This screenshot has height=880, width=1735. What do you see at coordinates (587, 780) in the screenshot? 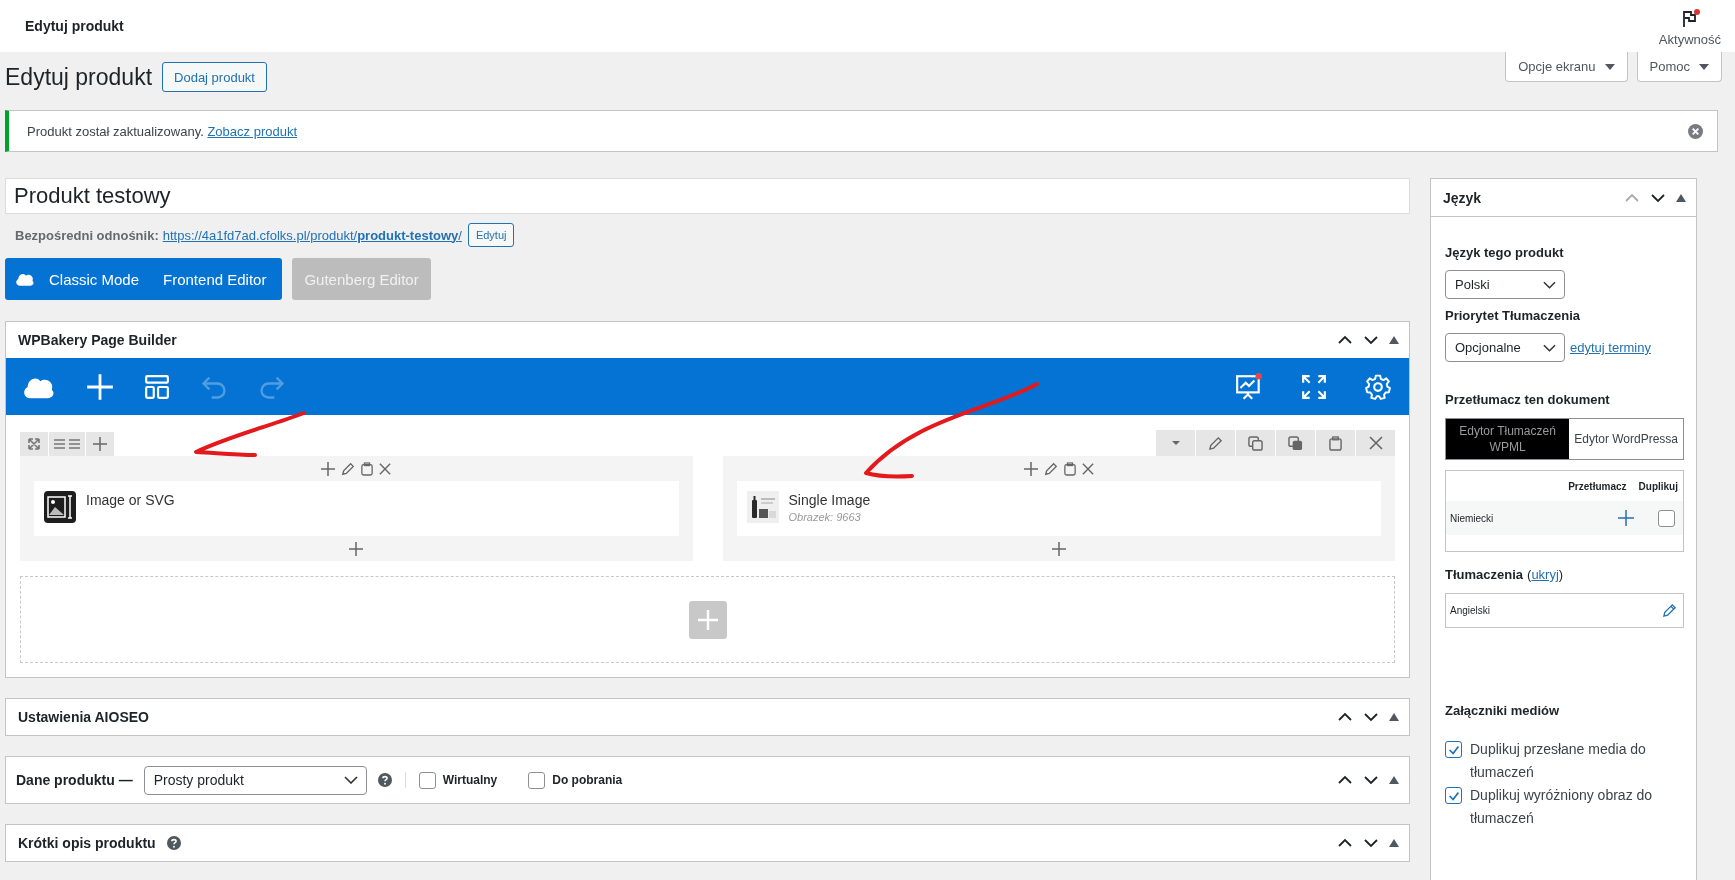
I see `checkbox-label: Do pobrania` at bounding box center [587, 780].